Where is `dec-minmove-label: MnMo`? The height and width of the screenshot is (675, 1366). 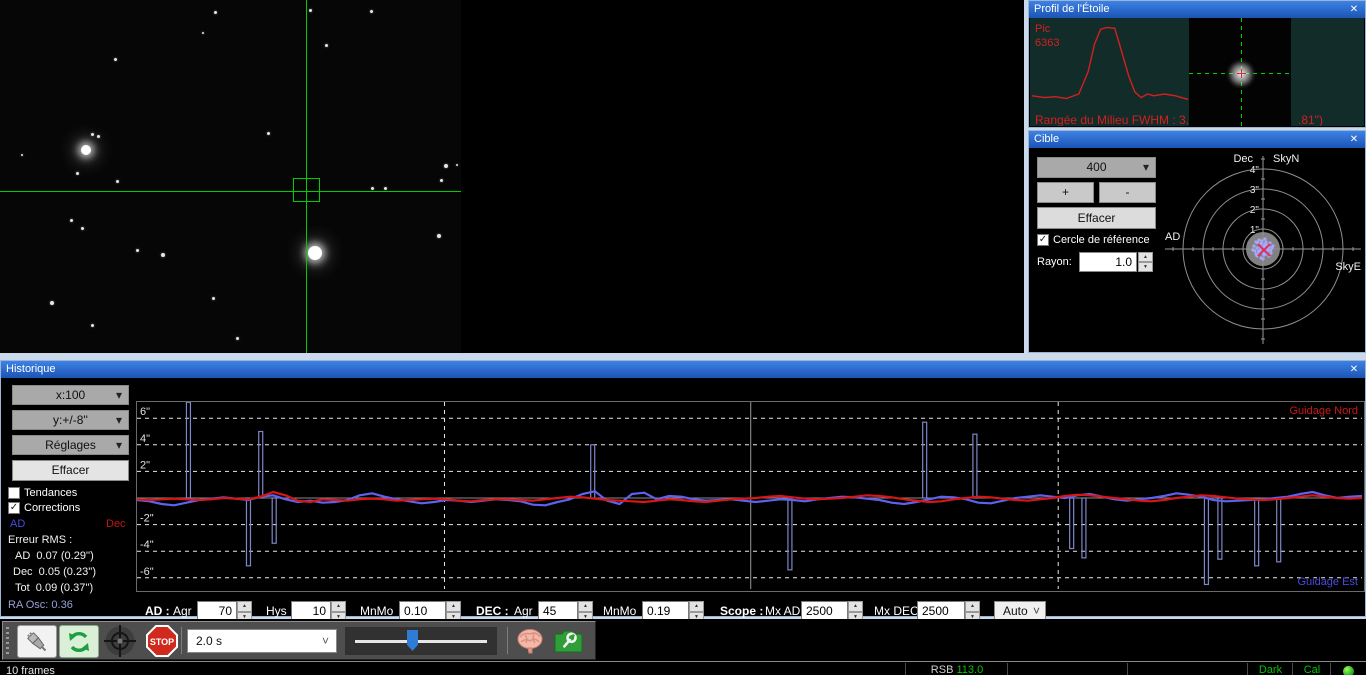 dec-minmove-label: MnMo is located at coordinates (620, 611).